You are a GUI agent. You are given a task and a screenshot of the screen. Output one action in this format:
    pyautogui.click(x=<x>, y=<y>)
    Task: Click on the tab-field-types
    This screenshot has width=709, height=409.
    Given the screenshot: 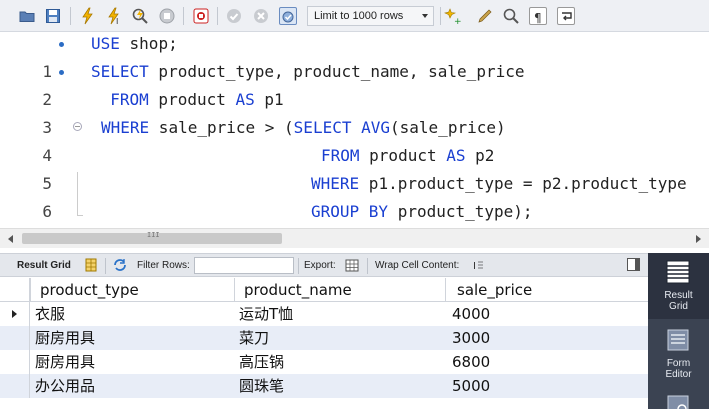 What is the action you would take?
    pyautogui.click(x=678, y=399)
    